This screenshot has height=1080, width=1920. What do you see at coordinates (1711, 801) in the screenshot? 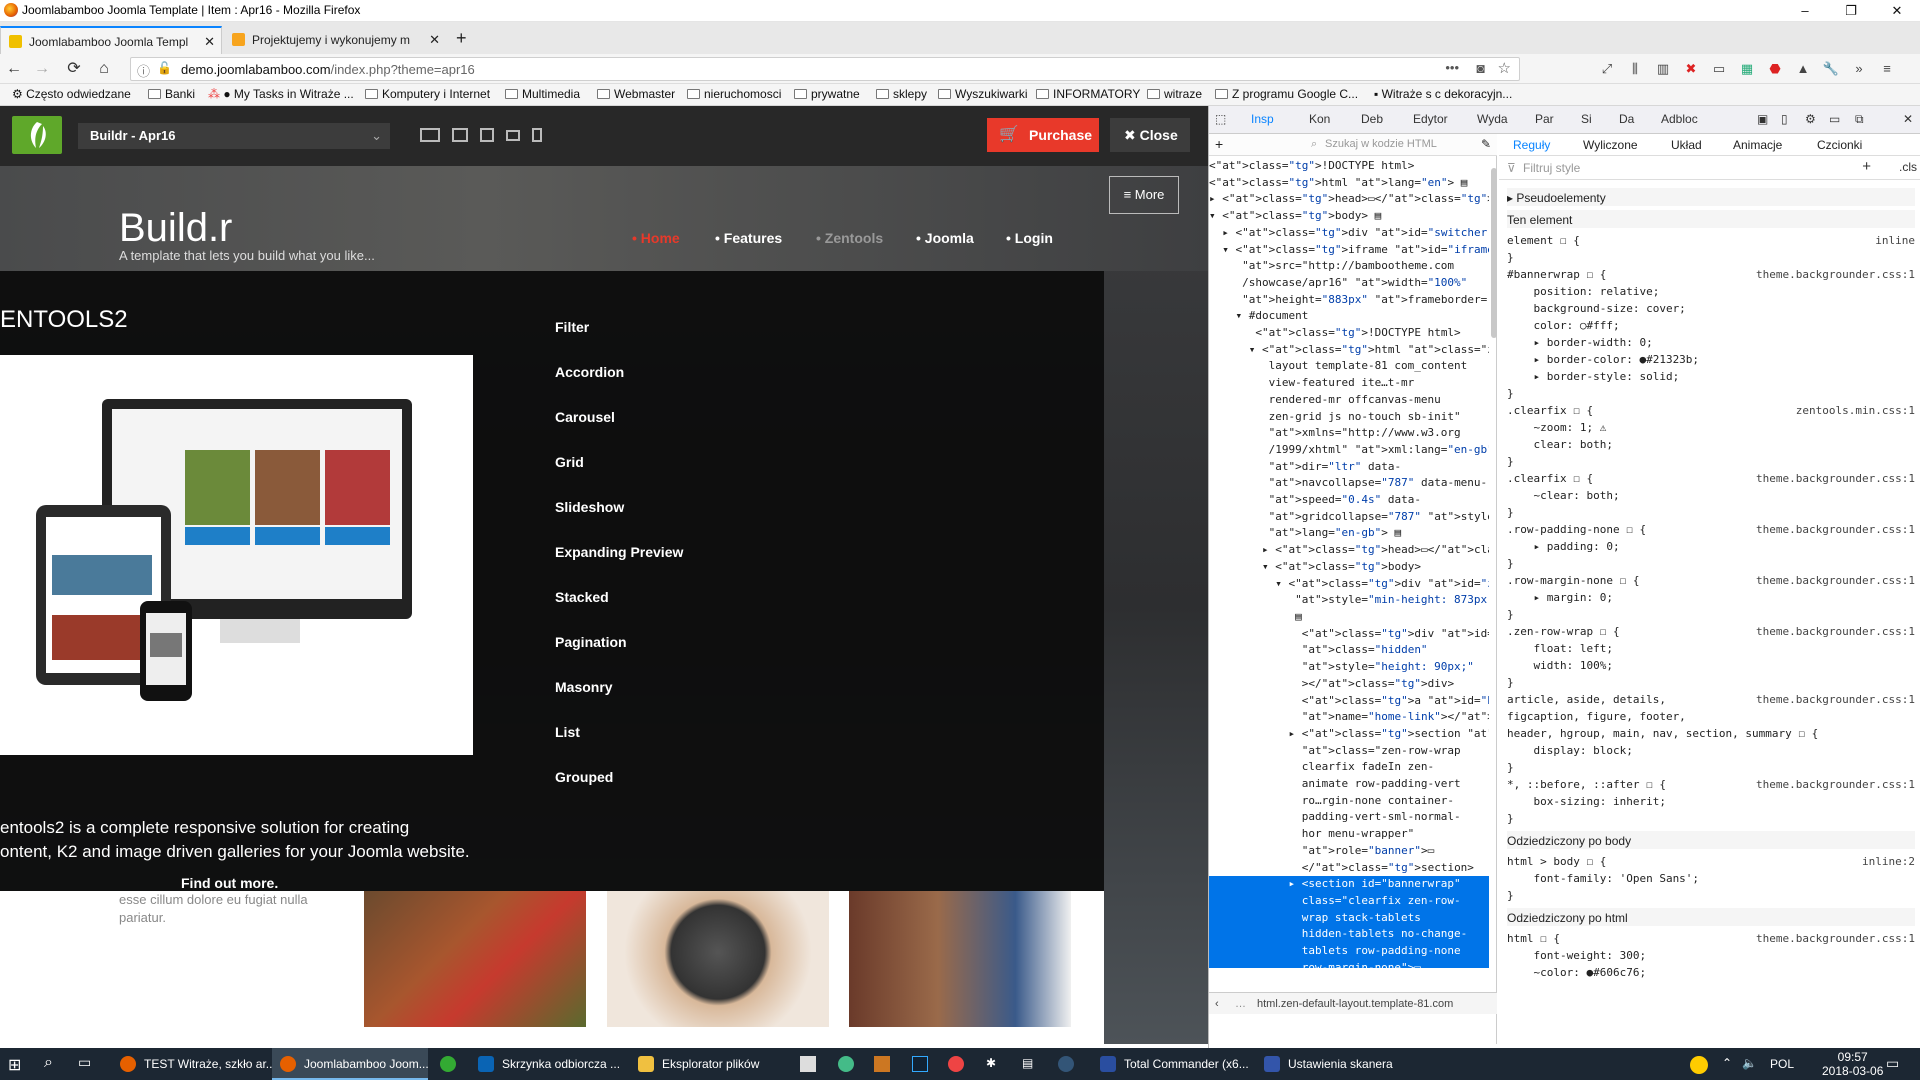
I see `css-declaration: box-sizing: inherit;` at bounding box center [1711, 801].